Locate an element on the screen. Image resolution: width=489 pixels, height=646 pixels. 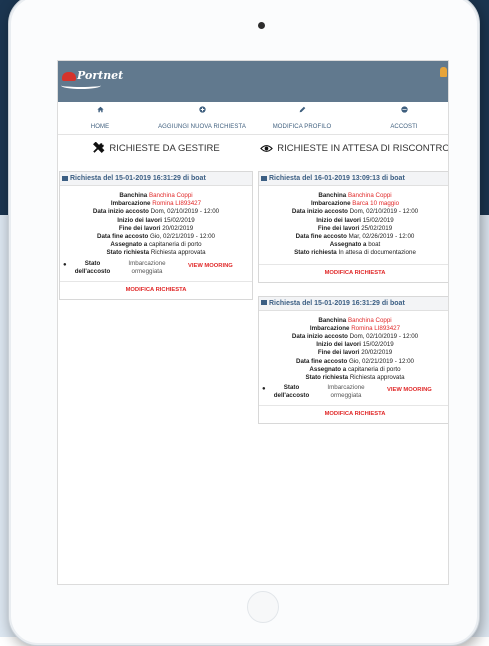
section-title-to-manage: RICHIESTE DA GESTIRE is located at coordinates (156, 149).